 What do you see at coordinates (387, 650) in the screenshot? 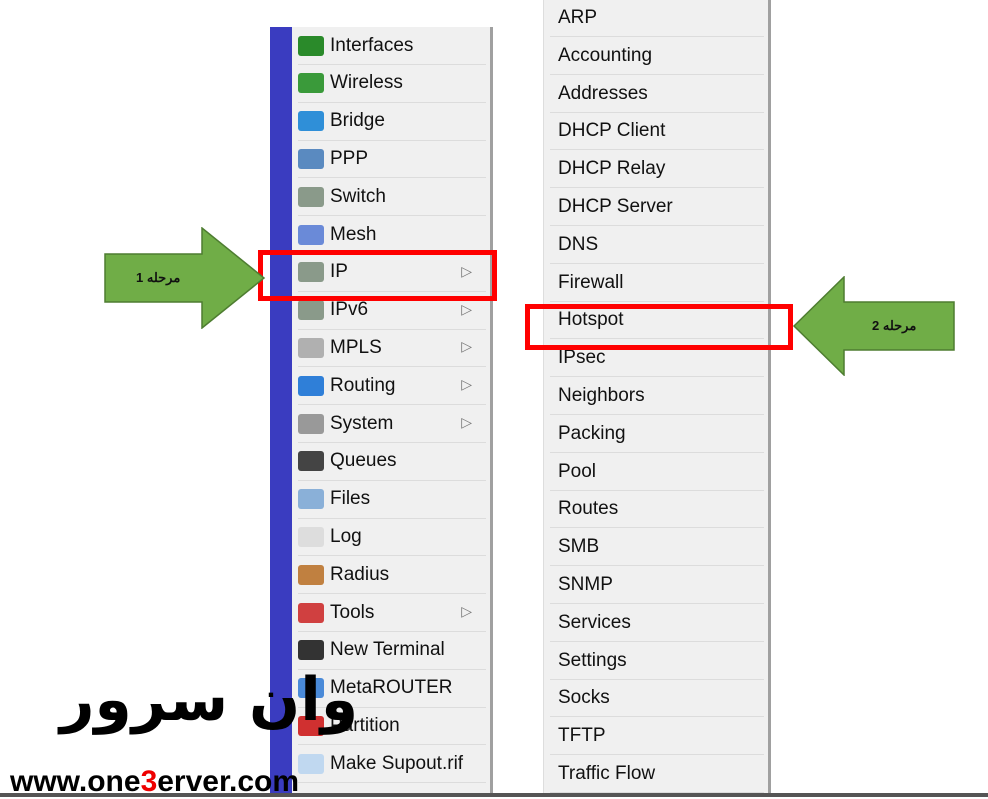
I see `menu-item-label: New Terminal` at bounding box center [387, 650].